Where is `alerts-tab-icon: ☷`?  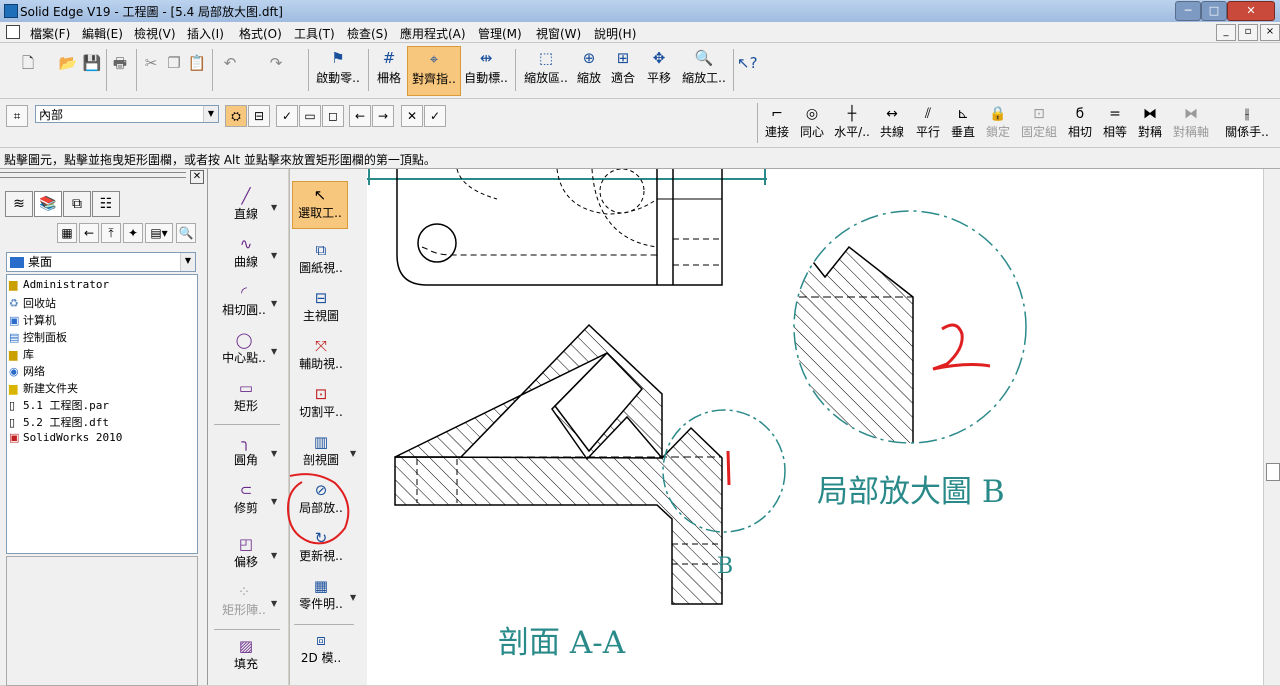
alerts-tab-icon: ☷ is located at coordinates (106, 204).